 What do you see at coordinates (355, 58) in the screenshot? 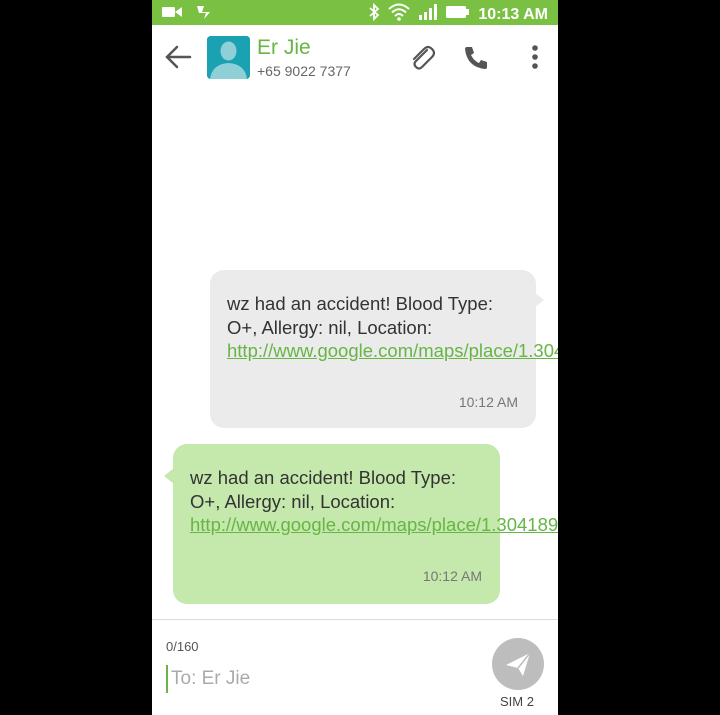
I see `conversation-header: Er Jie +65 9022 7377` at bounding box center [355, 58].